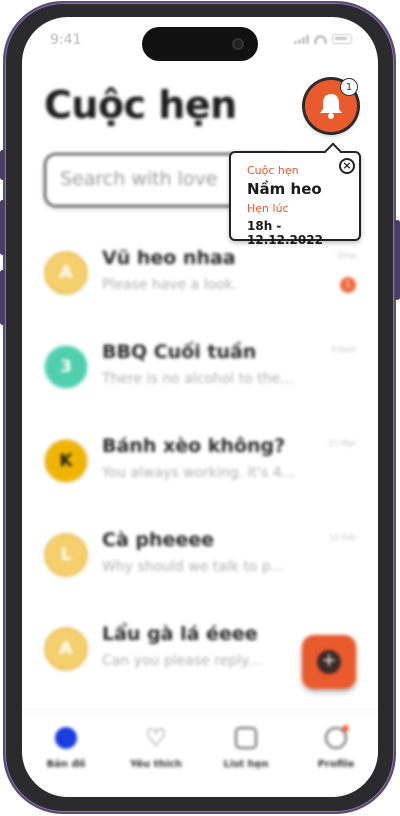 The image size is (400, 816). What do you see at coordinates (158, 540) in the screenshot?
I see `list-item-title: Cà pheeee` at bounding box center [158, 540].